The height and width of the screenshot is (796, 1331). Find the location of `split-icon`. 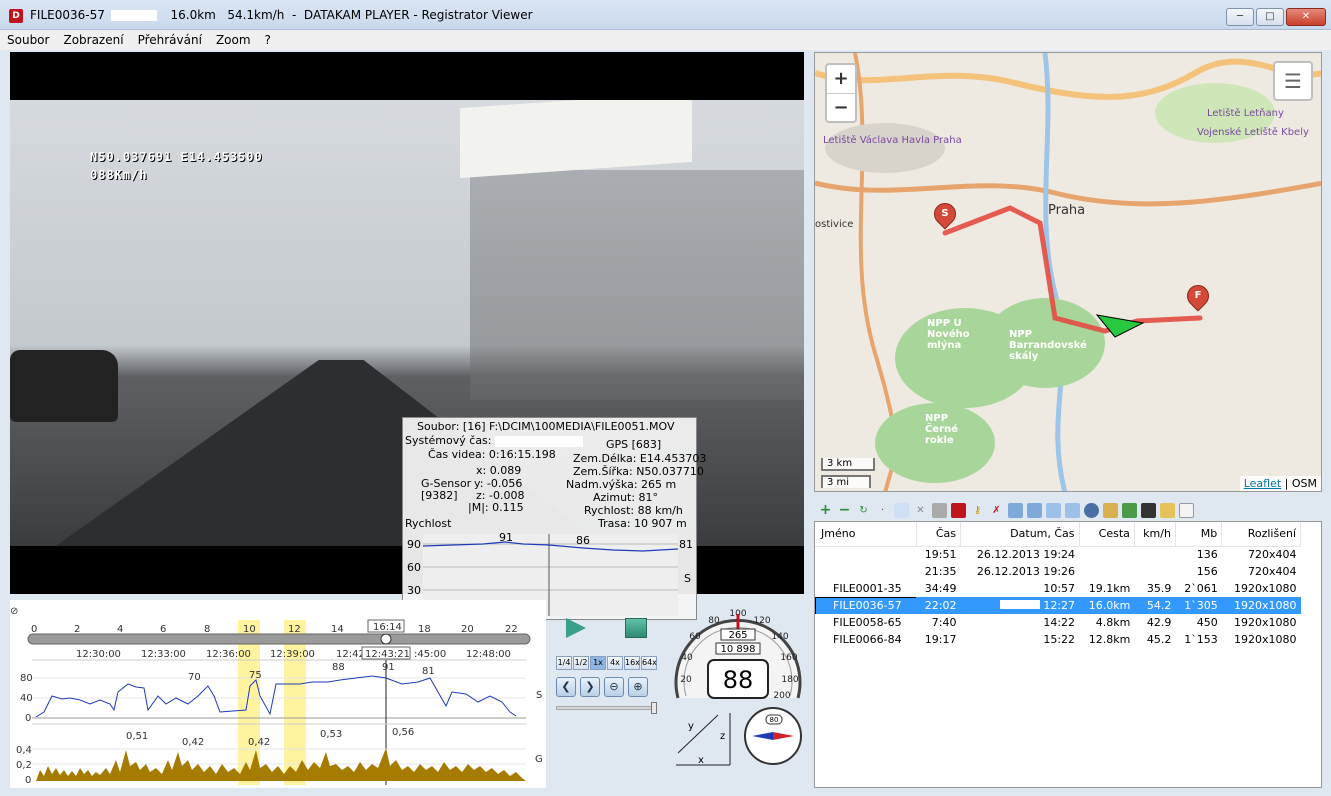

split-icon is located at coordinates (1072, 510).